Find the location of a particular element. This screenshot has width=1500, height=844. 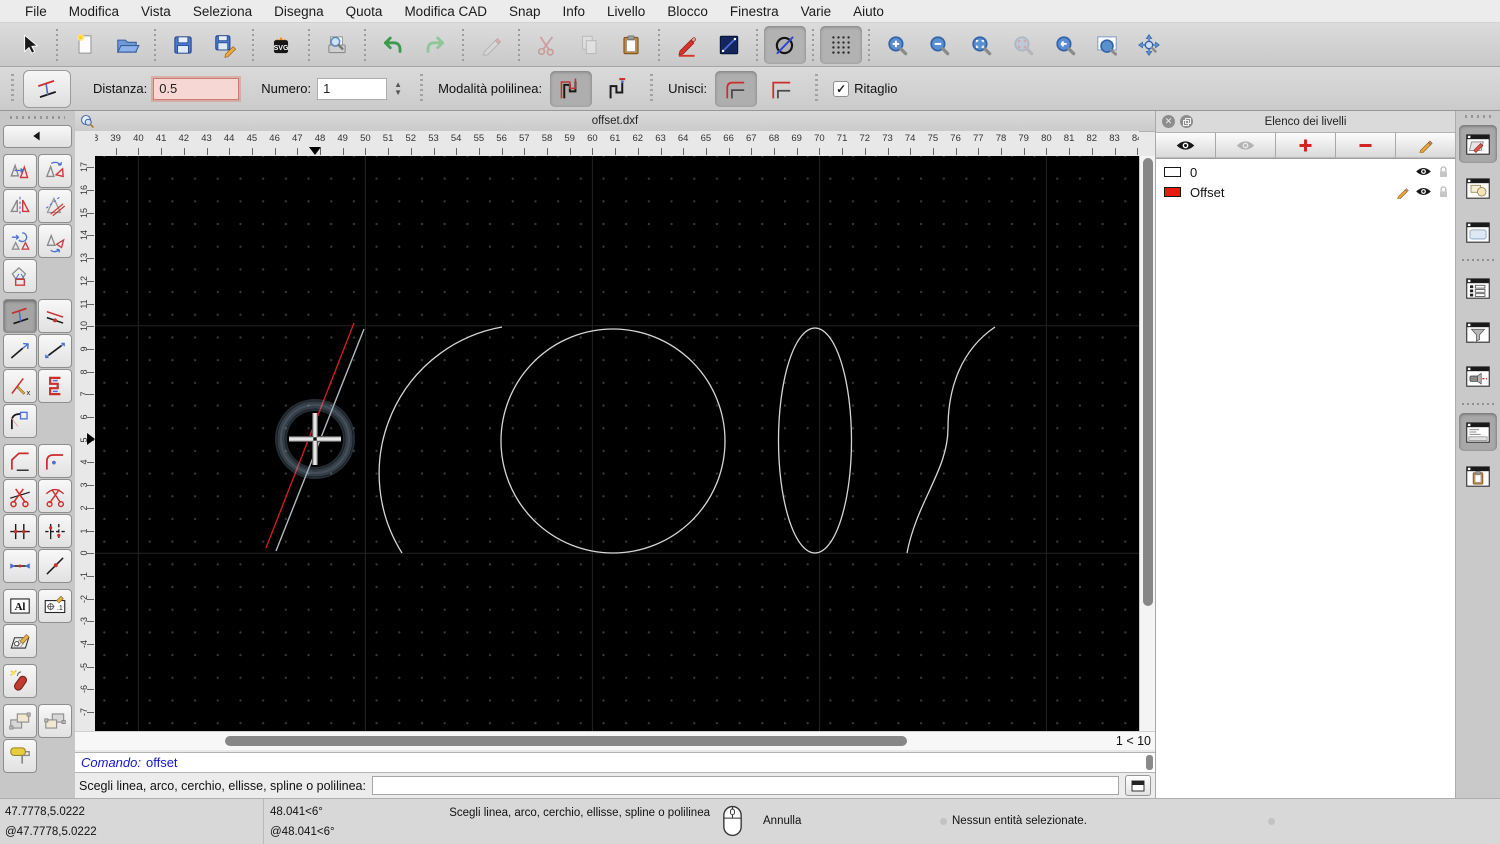

toolbox-back-button is located at coordinates (37, 136).